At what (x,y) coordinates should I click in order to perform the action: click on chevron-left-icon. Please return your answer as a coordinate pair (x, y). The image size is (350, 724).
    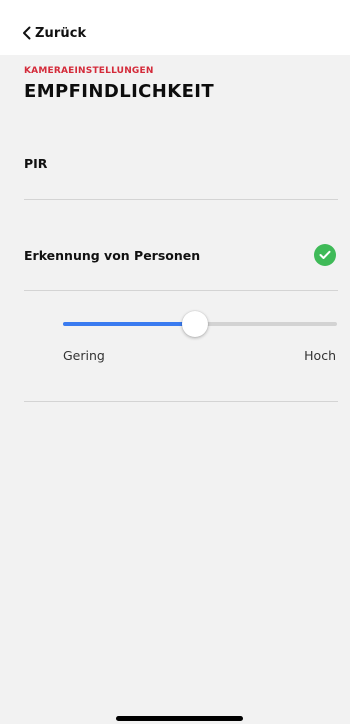
    Looking at the image, I should click on (26, 33).